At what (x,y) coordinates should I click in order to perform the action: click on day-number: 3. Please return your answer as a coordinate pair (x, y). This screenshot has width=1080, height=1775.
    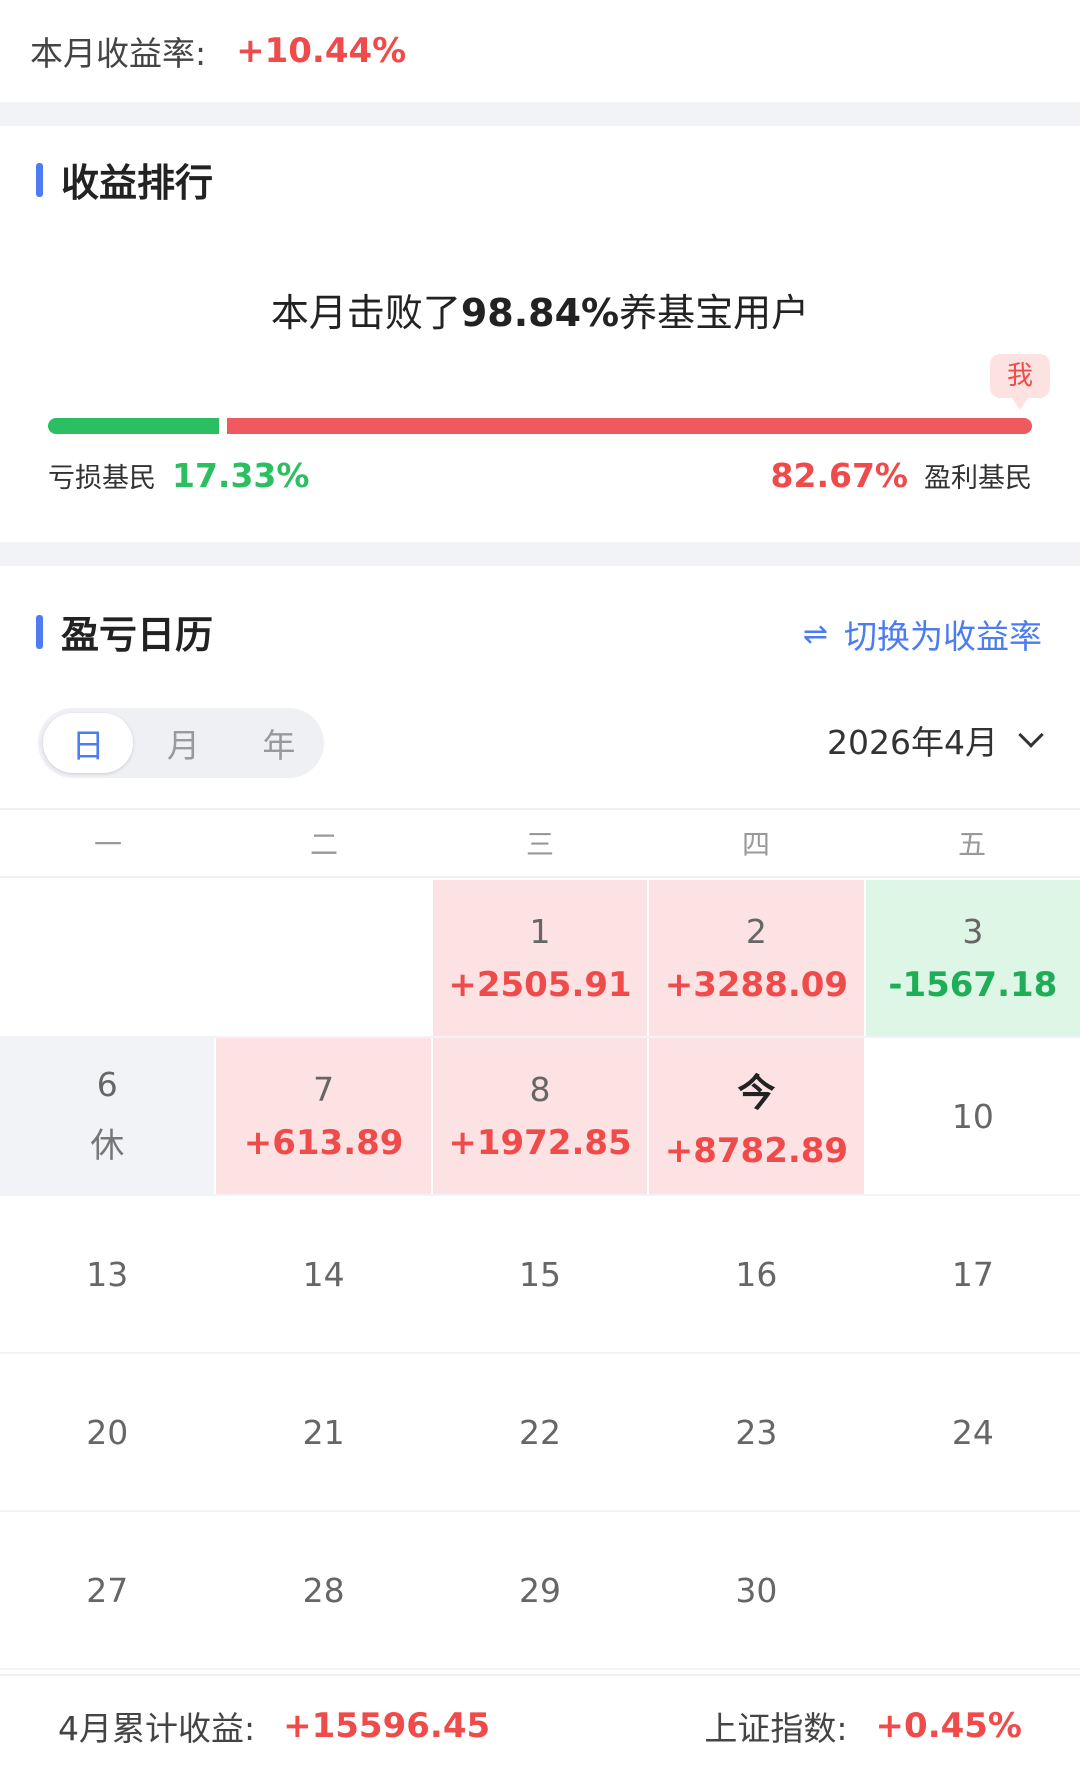
    Looking at the image, I should click on (973, 931).